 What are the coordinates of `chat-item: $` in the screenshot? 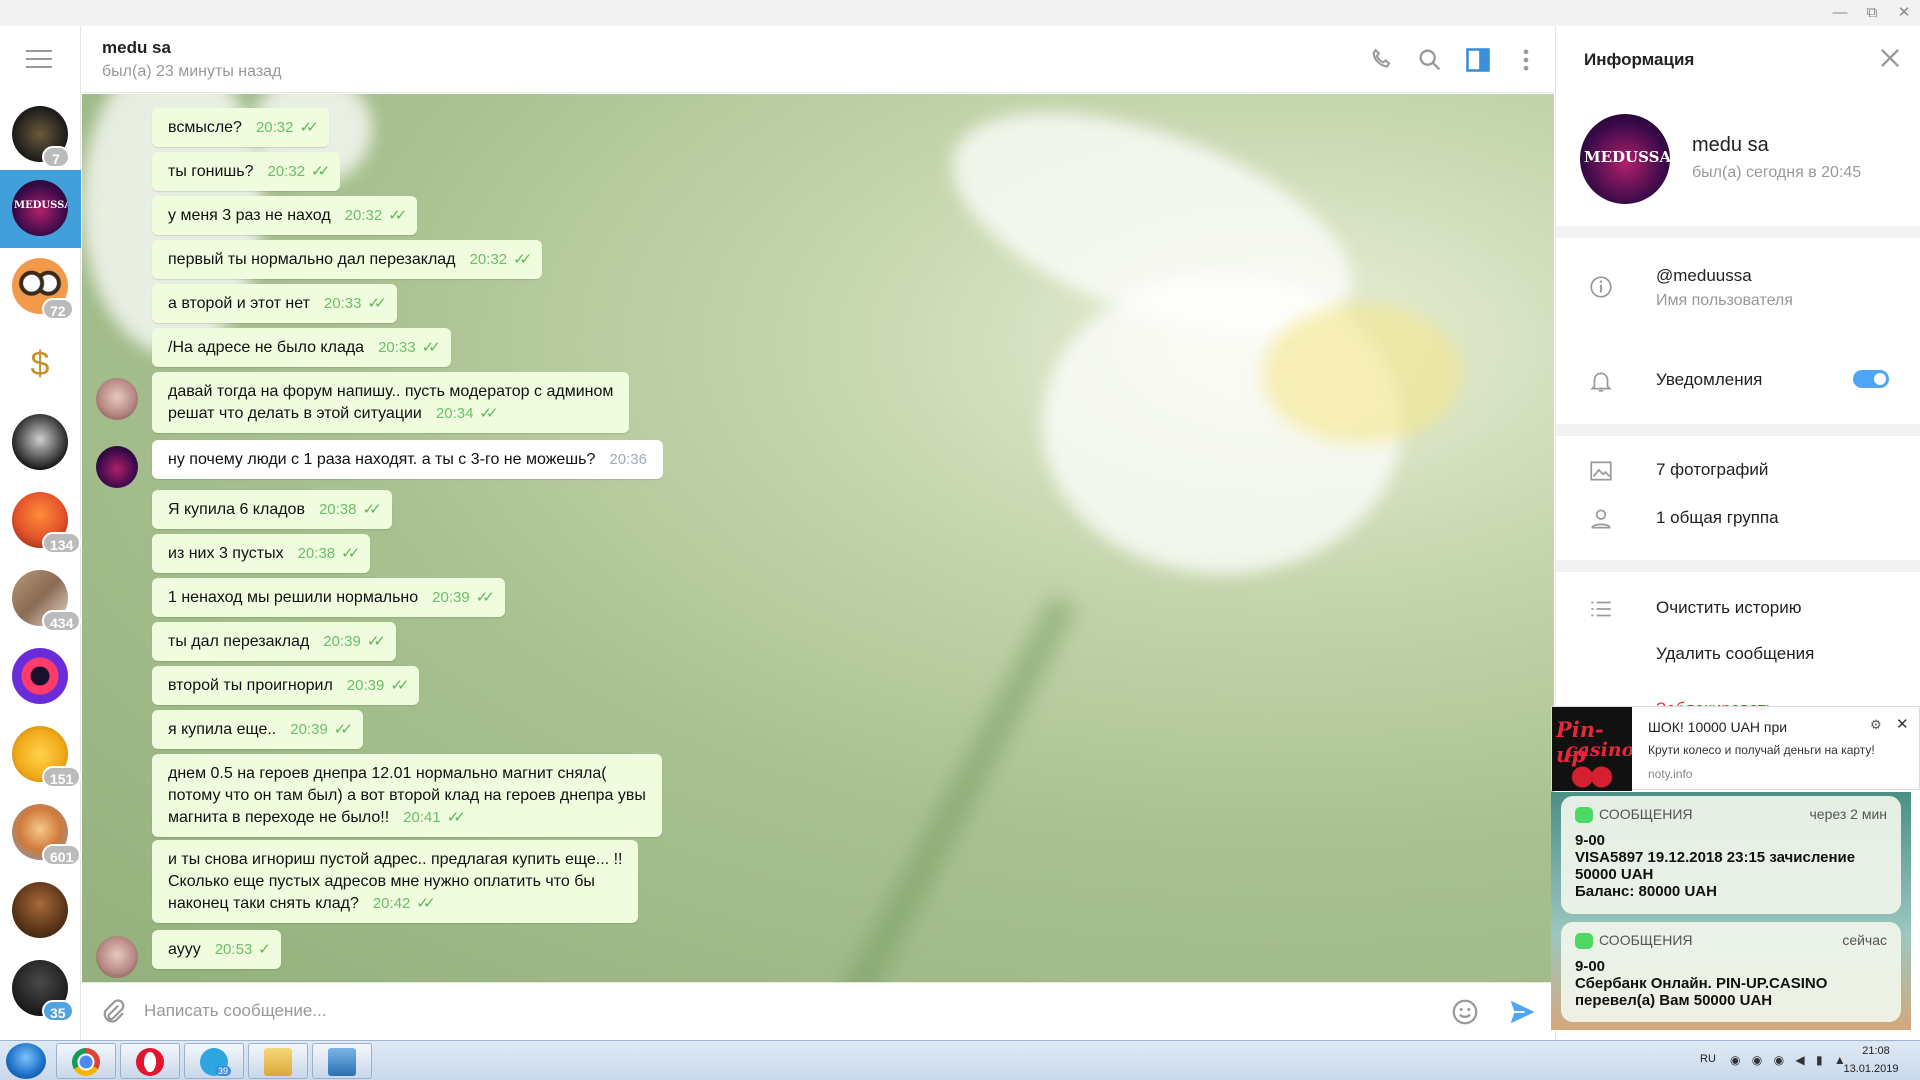 It's located at (40, 365).